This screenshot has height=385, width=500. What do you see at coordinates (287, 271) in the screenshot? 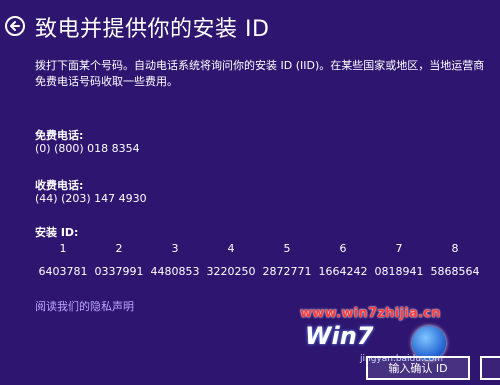
I see `id-group-value: 2872771` at bounding box center [287, 271].